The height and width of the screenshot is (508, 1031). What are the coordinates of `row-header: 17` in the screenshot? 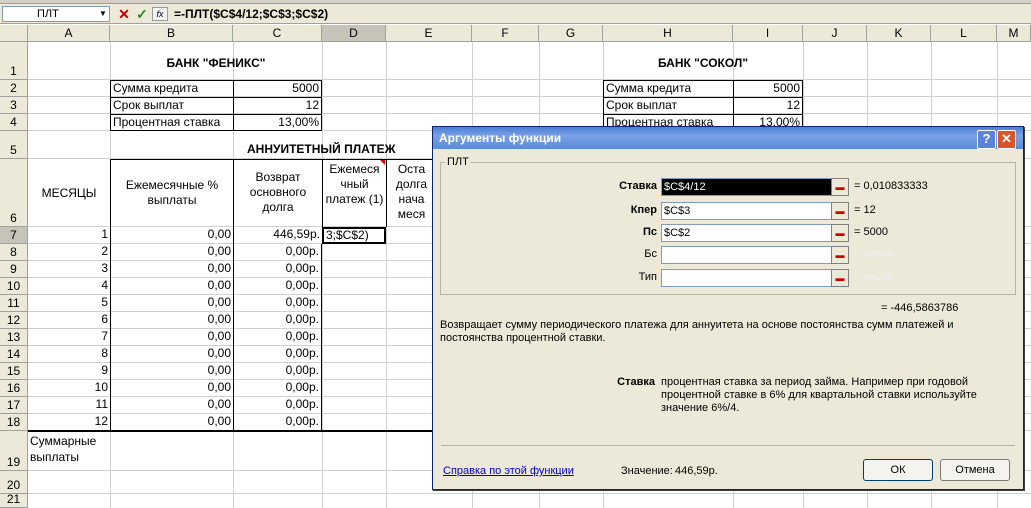 It's located at (14, 405).